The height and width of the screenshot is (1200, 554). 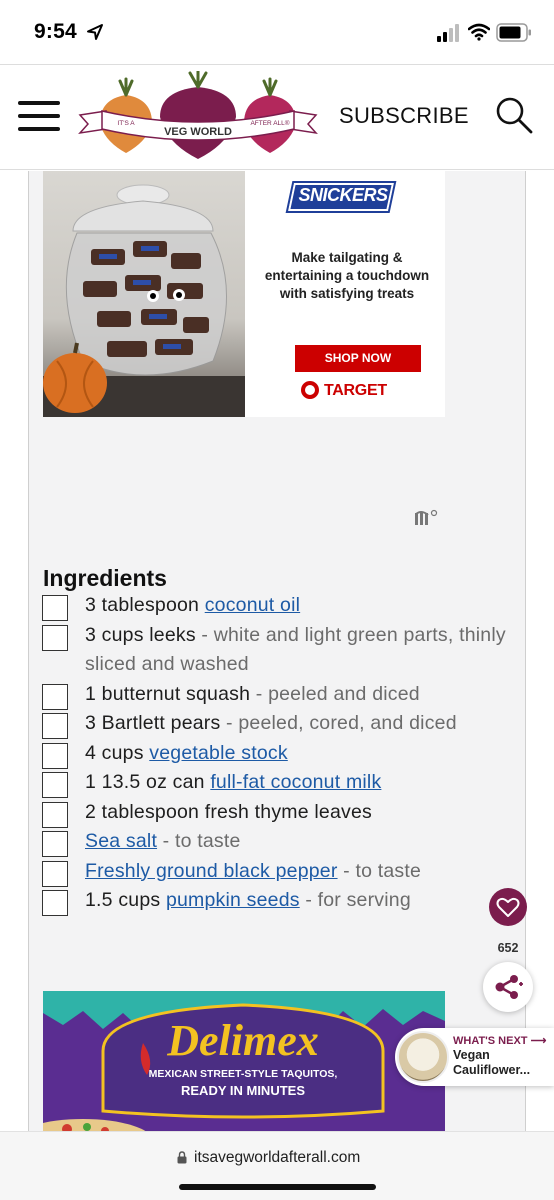 What do you see at coordinates (105, 578) in the screenshot?
I see `ingredients-heading: Ingredients` at bounding box center [105, 578].